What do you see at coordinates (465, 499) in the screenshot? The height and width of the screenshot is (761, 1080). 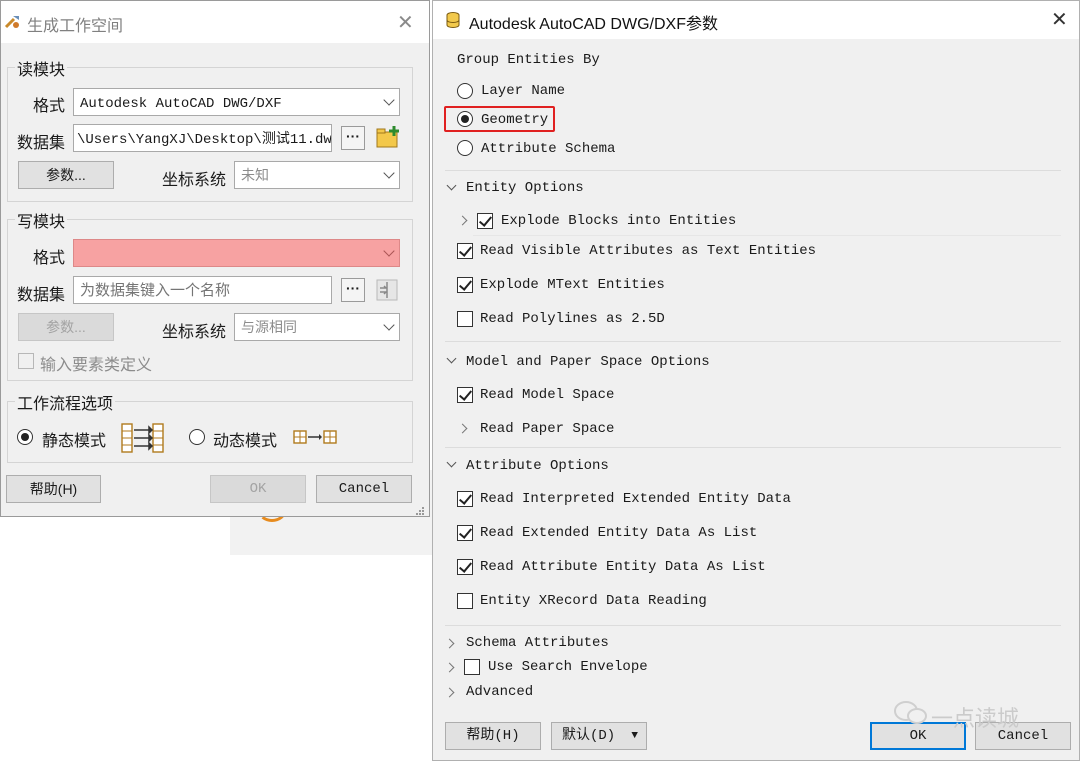 I see `read-interpreted-eed-checkbox` at bounding box center [465, 499].